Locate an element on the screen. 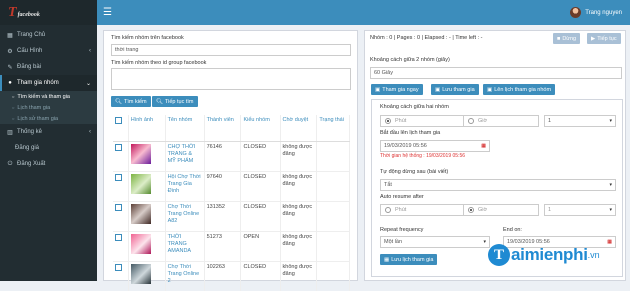  col-name: Tên nhóm is located at coordinates (185, 128).